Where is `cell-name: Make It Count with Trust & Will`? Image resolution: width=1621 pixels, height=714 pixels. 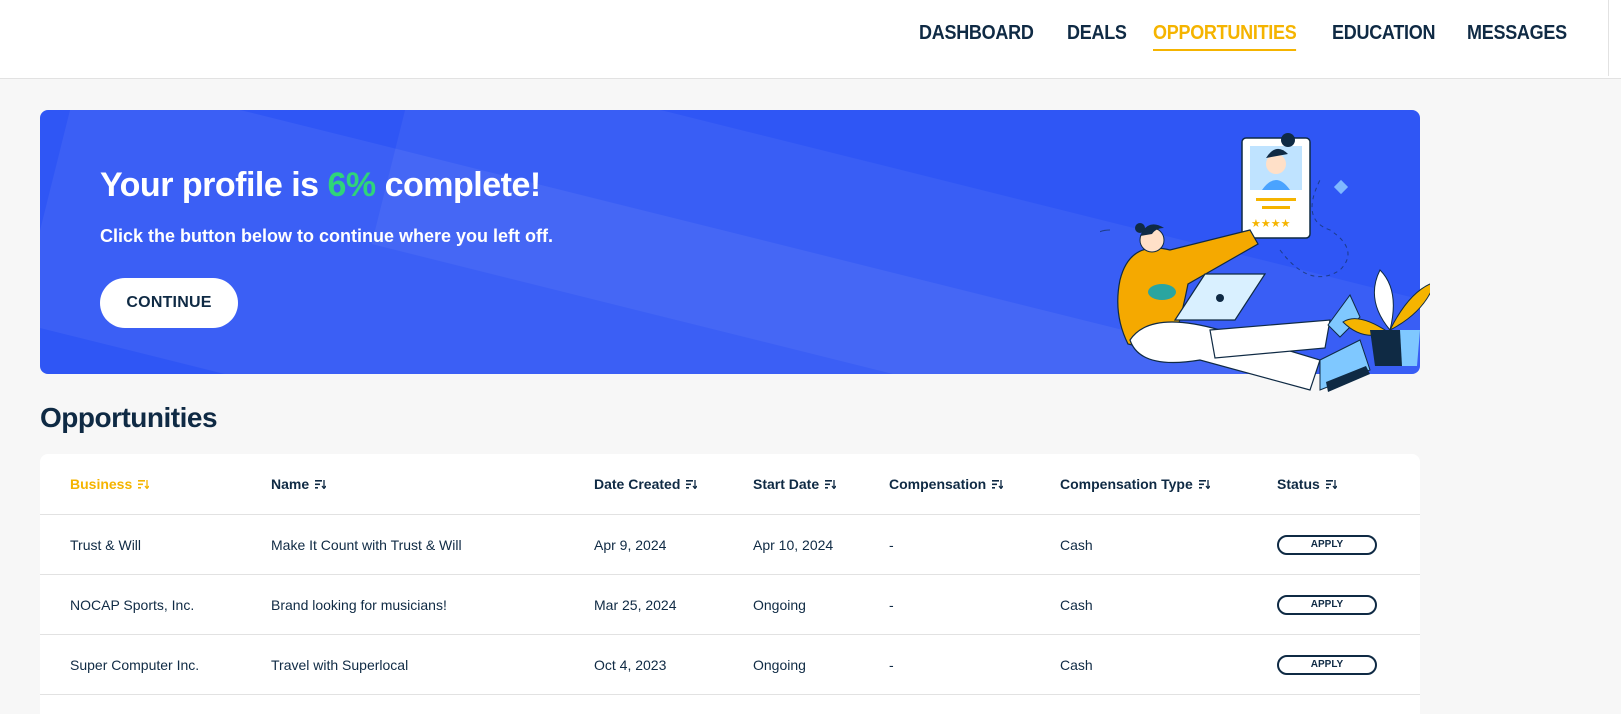
cell-name: Make It Count with Trust & Will is located at coordinates (366, 544).